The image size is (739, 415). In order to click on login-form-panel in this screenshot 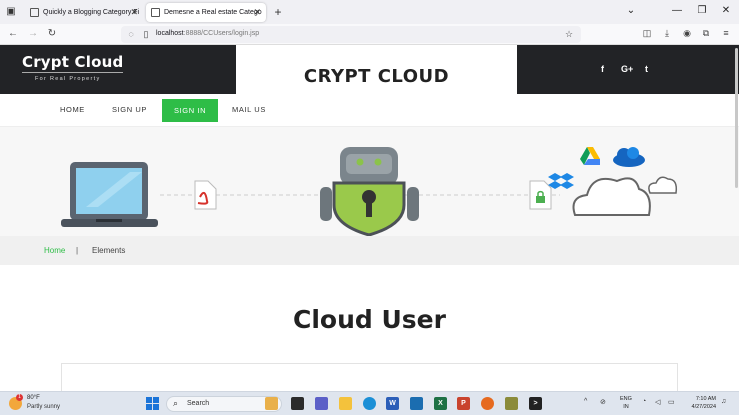, I will do `click(369, 377)`.